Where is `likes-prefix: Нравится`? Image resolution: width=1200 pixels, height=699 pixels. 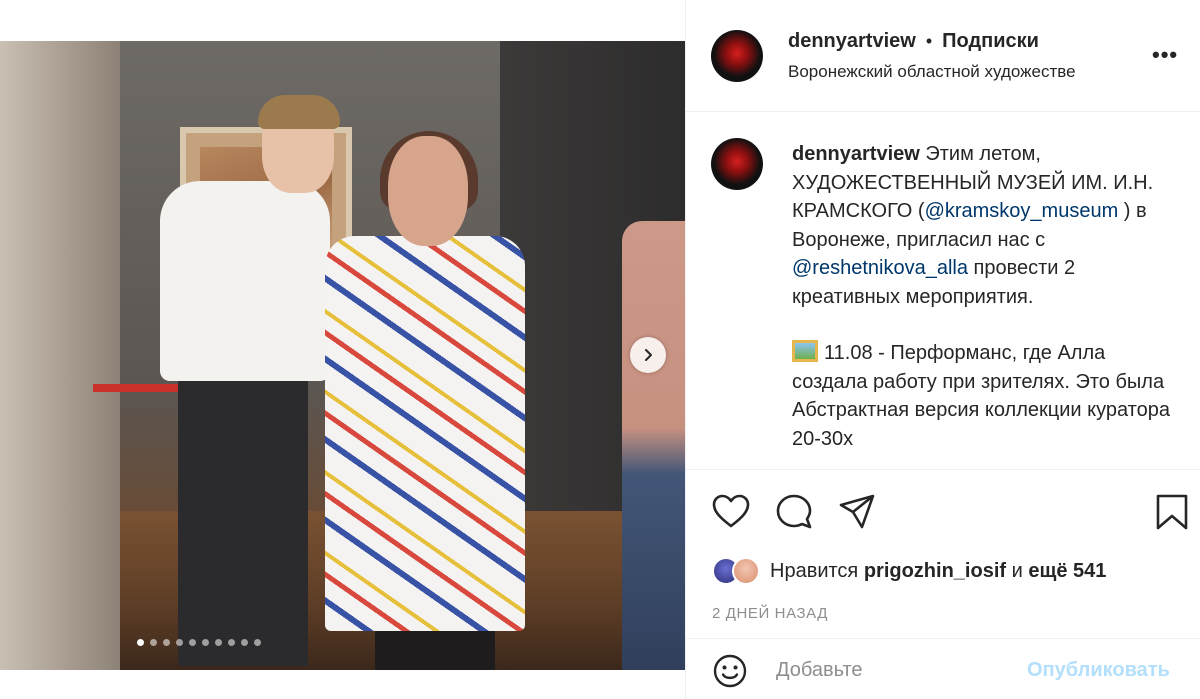 likes-prefix: Нравится is located at coordinates (817, 570).